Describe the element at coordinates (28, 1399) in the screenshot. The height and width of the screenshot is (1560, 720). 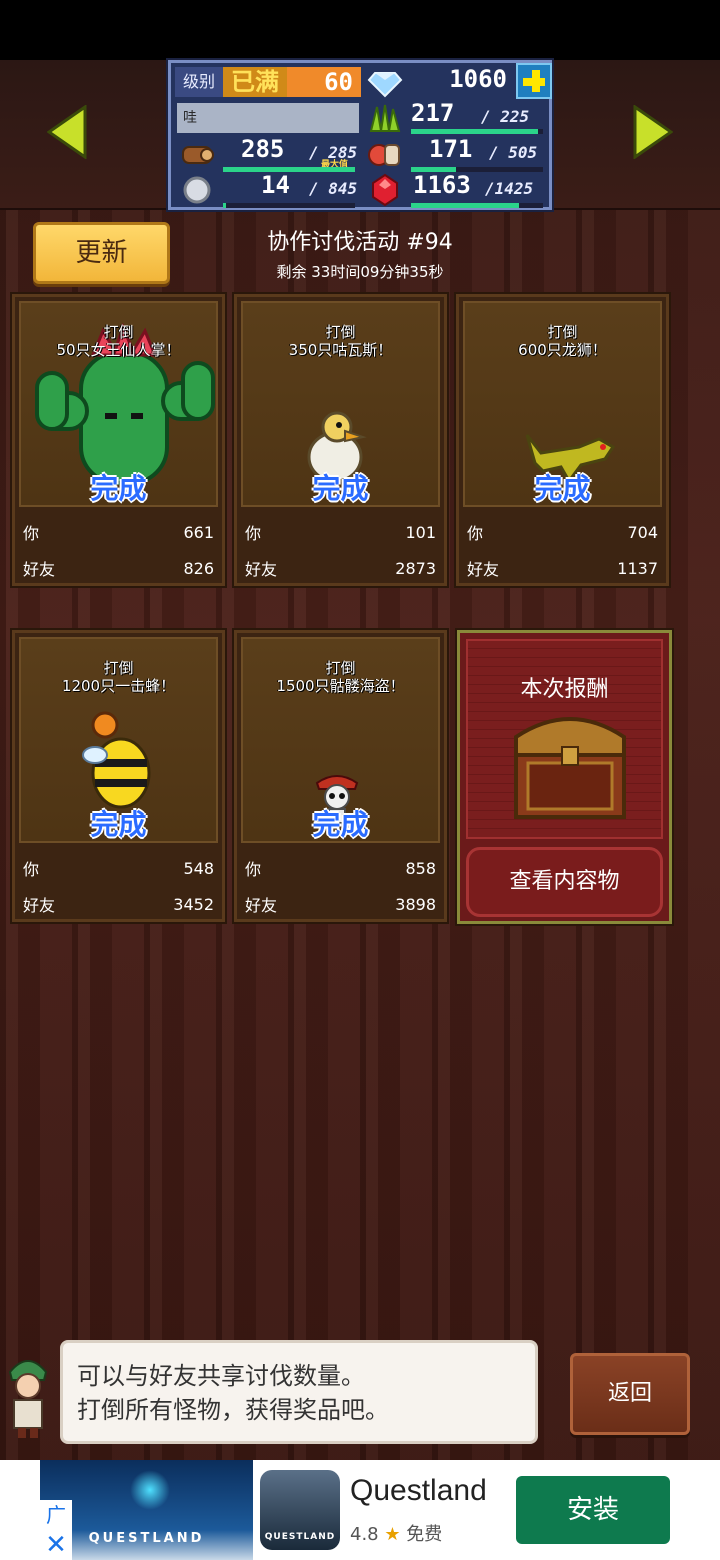
I see `npc-character-icon` at that location.